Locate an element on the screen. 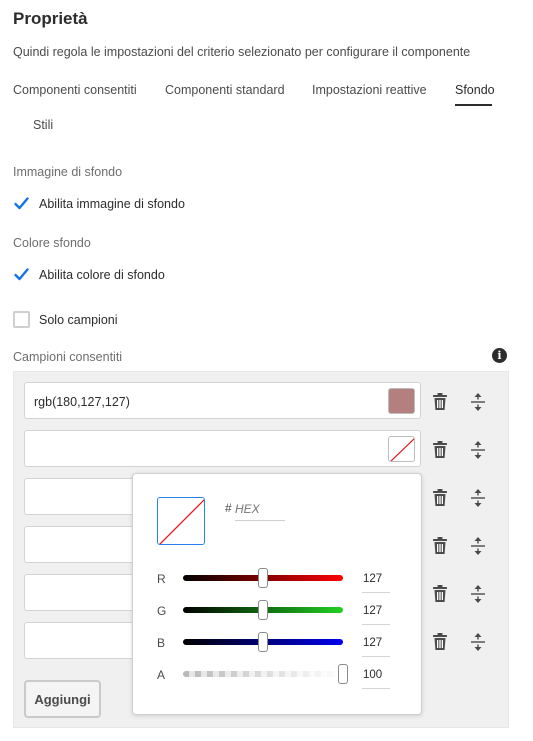  slider-thumb-r is located at coordinates (263, 578).